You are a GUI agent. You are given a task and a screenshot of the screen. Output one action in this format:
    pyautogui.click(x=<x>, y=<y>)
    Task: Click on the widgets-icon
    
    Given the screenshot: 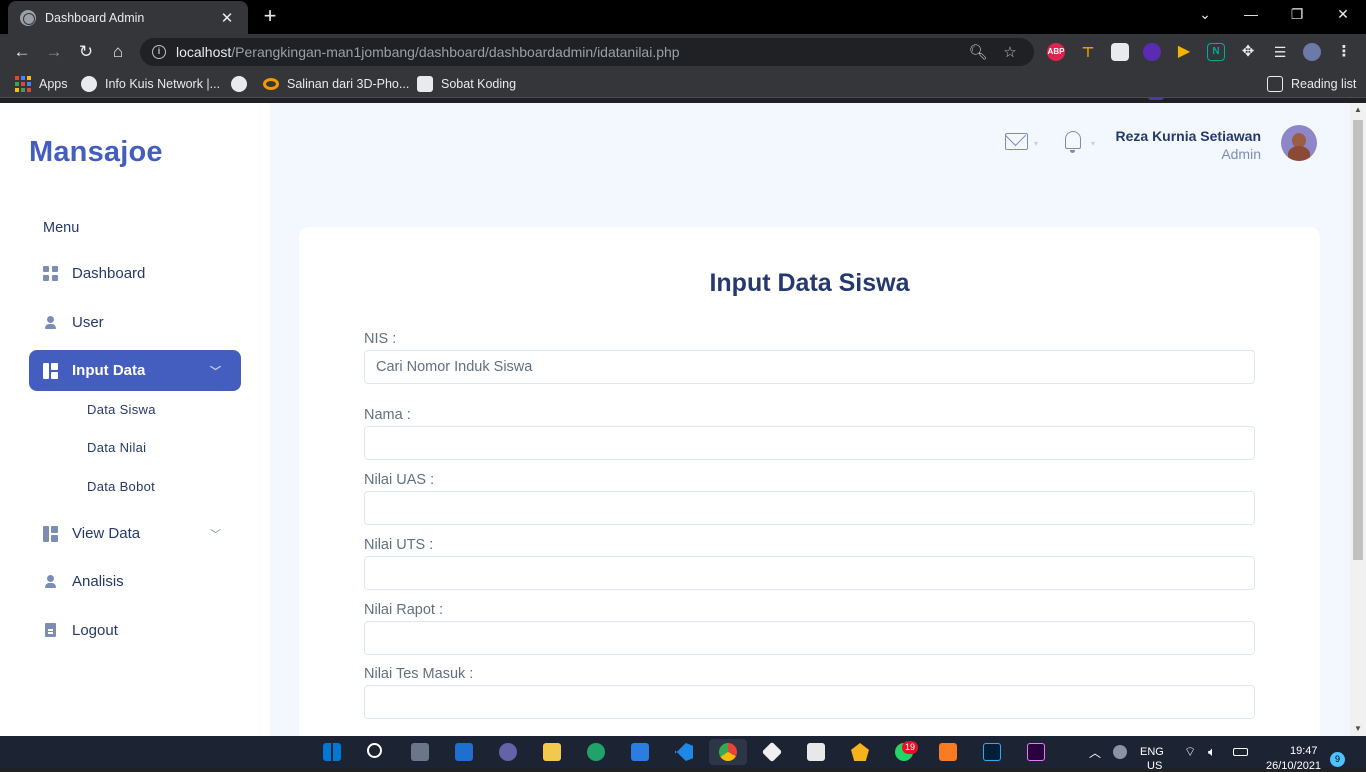 What is the action you would take?
    pyautogui.click(x=464, y=752)
    